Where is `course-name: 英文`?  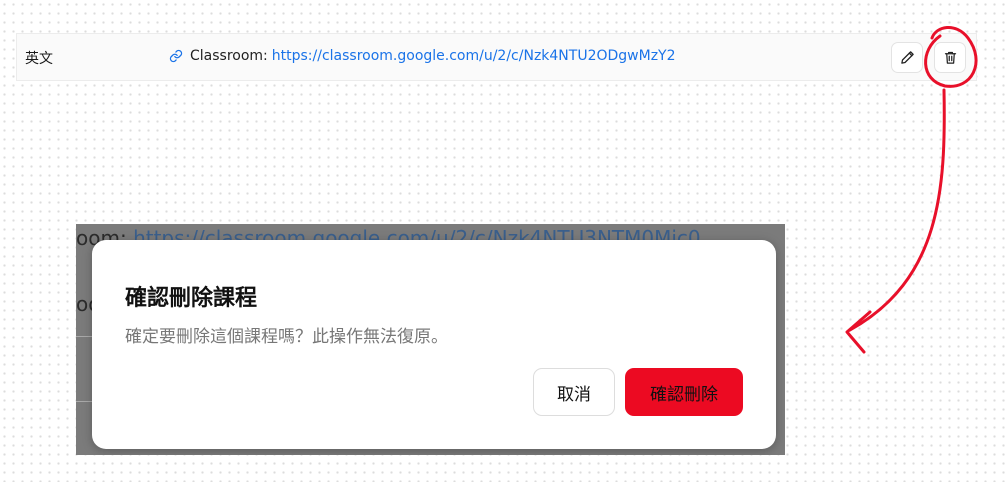 course-name: 英文 is located at coordinates (39, 59).